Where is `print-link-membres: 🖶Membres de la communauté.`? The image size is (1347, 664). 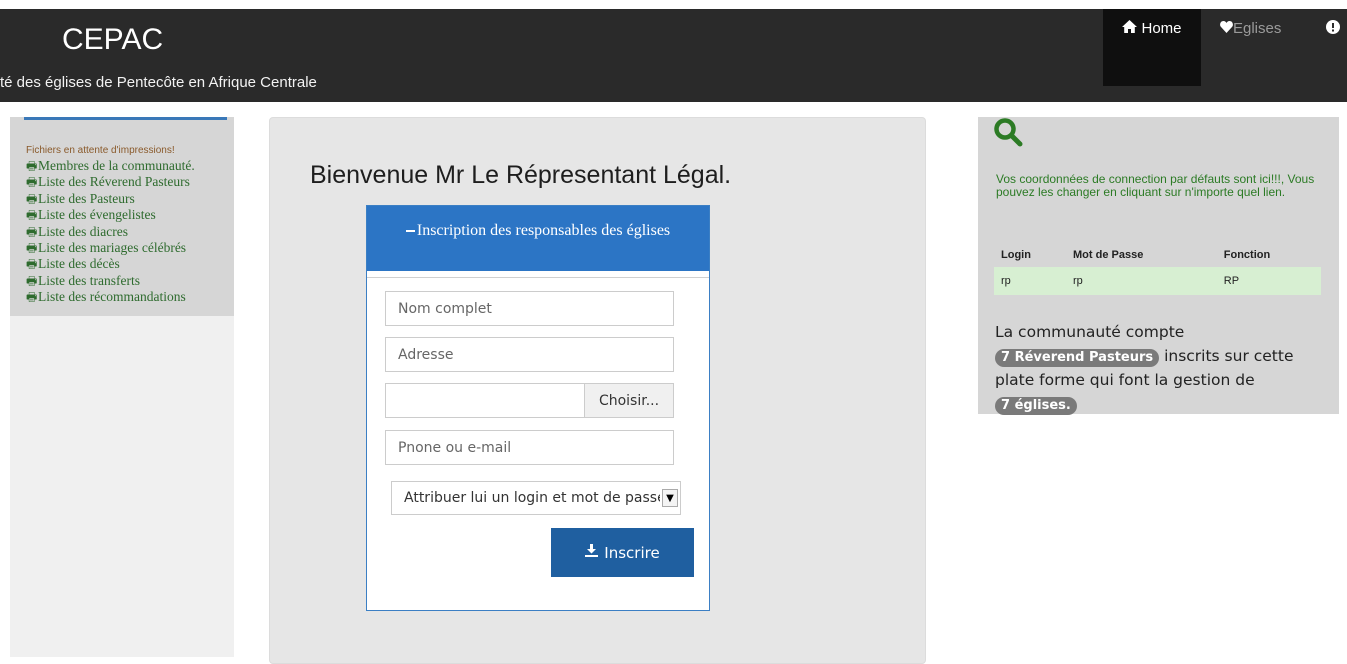
print-link-membres: 🖶Membres de la communauté. is located at coordinates (110, 166).